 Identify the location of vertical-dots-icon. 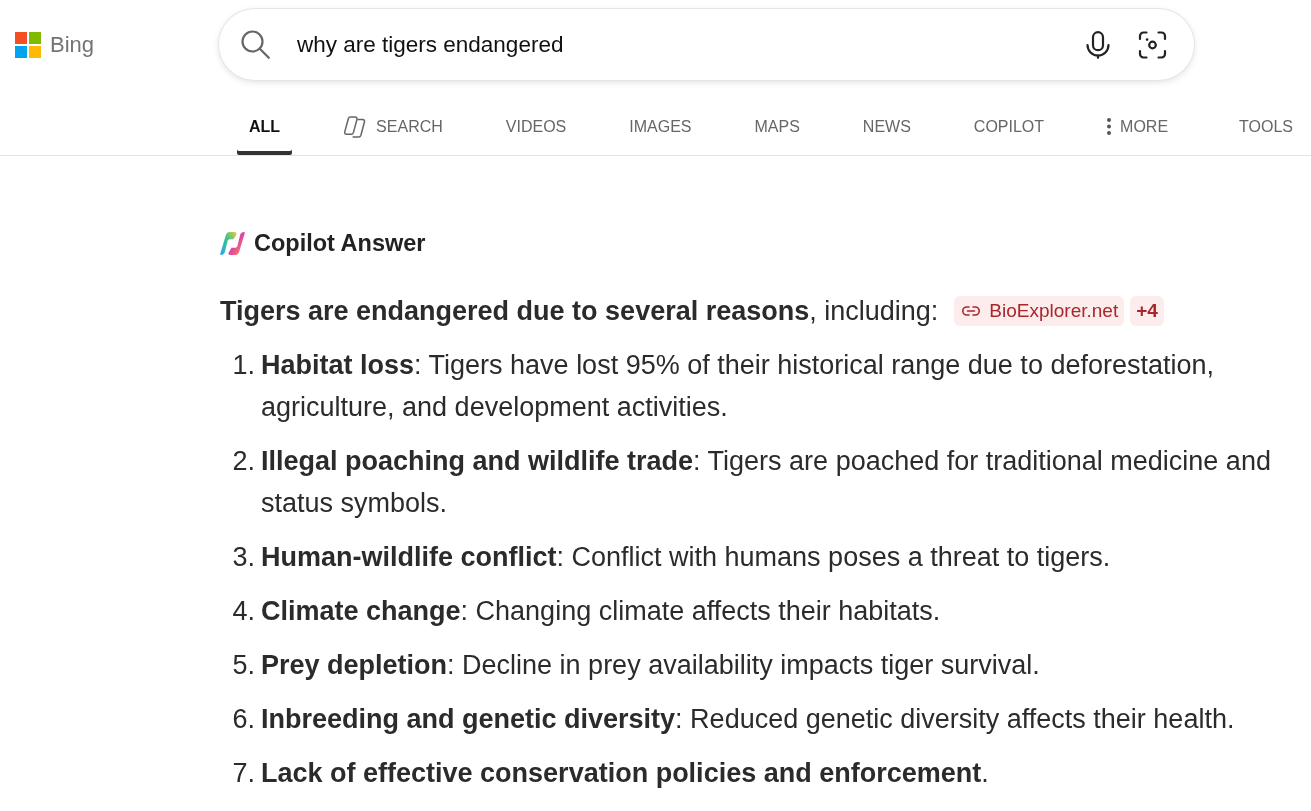
(1109, 126).